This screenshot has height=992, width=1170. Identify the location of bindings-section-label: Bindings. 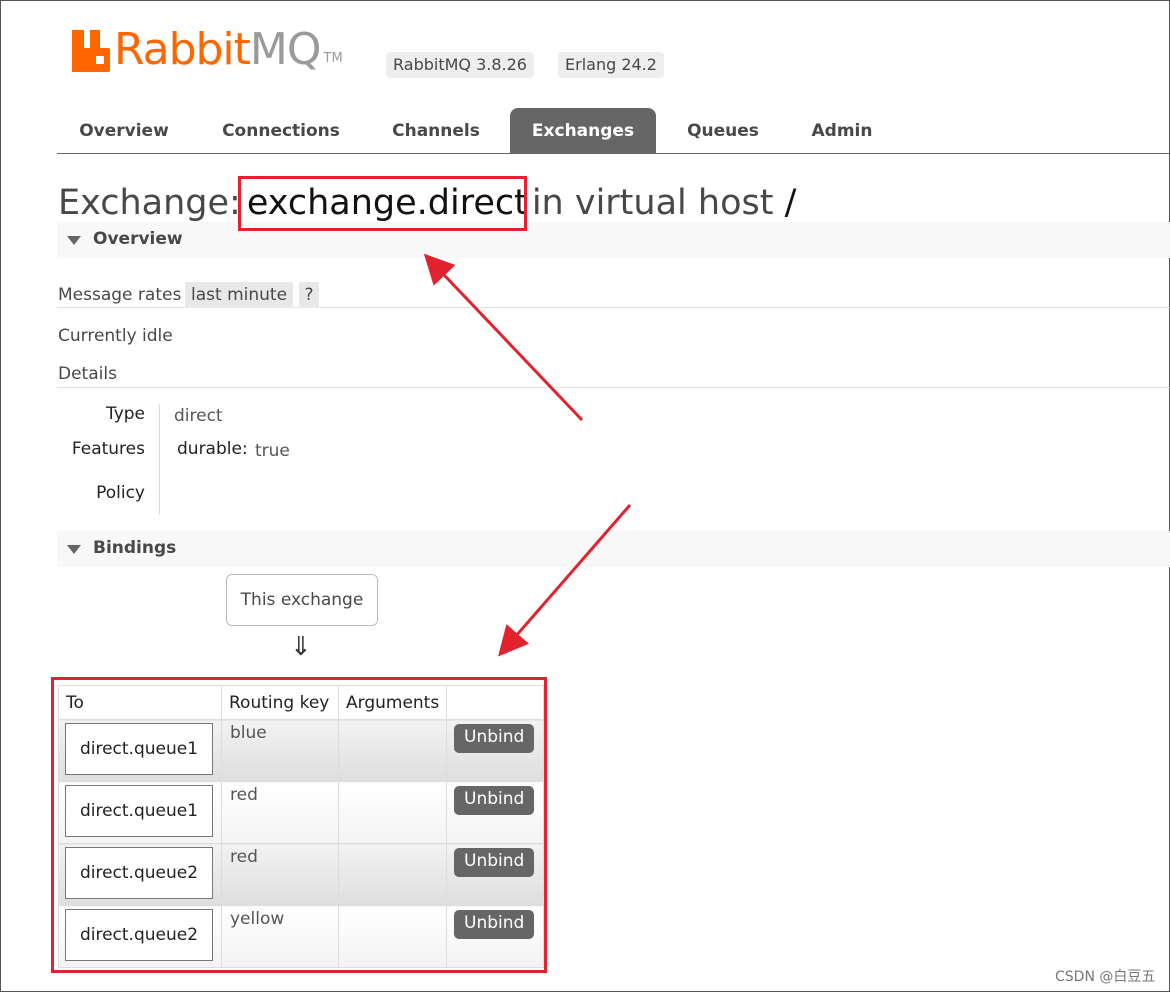
(135, 548).